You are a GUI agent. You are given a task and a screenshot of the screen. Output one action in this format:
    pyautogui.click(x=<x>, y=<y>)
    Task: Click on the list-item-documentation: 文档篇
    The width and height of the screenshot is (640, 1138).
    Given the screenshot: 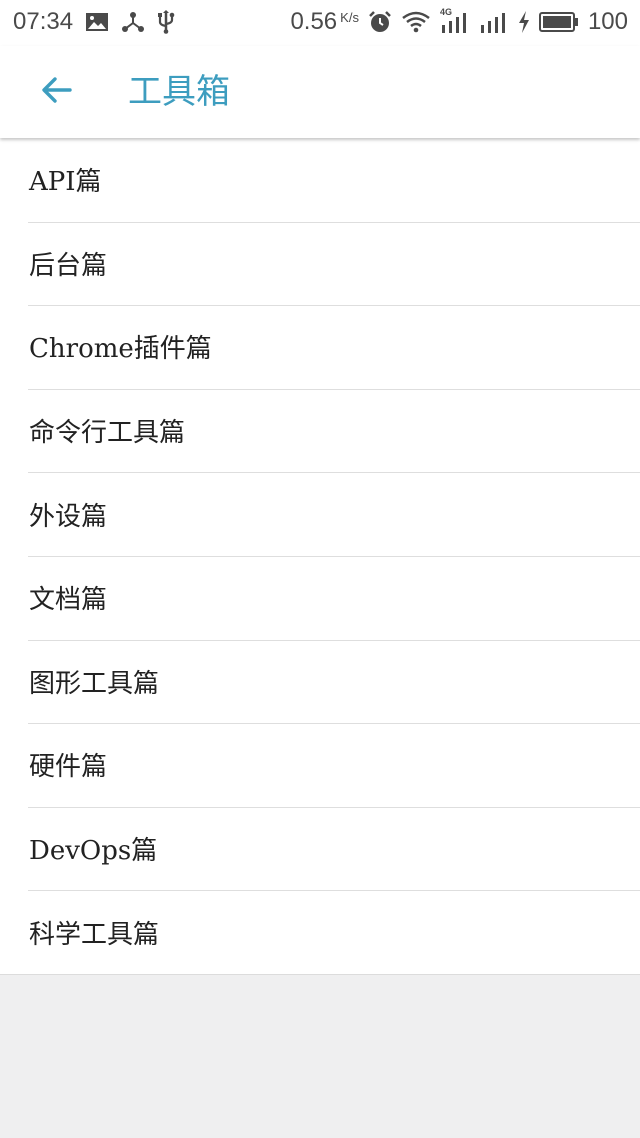 What is the action you would take?
    pyautogui.click(x=320, y=597)
    